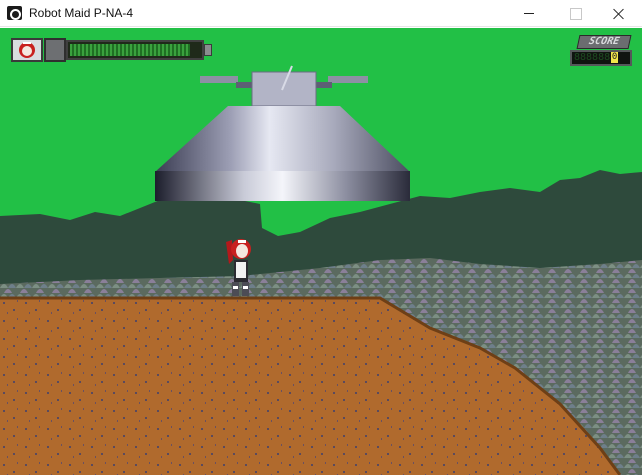 This screenshot has width=642, height=475. I want to click on maximize-button, so click(575, 13).